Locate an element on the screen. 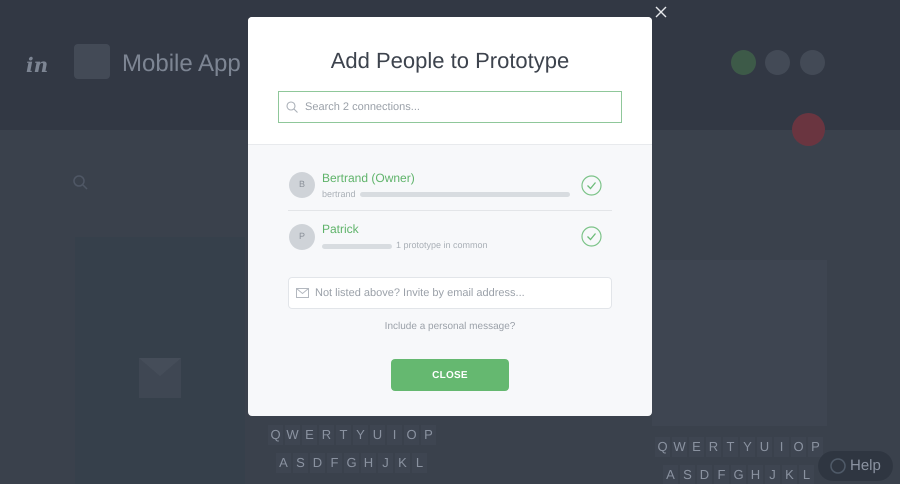  personal-message-link: Include a personal message? is located at coordinates (450, 326).